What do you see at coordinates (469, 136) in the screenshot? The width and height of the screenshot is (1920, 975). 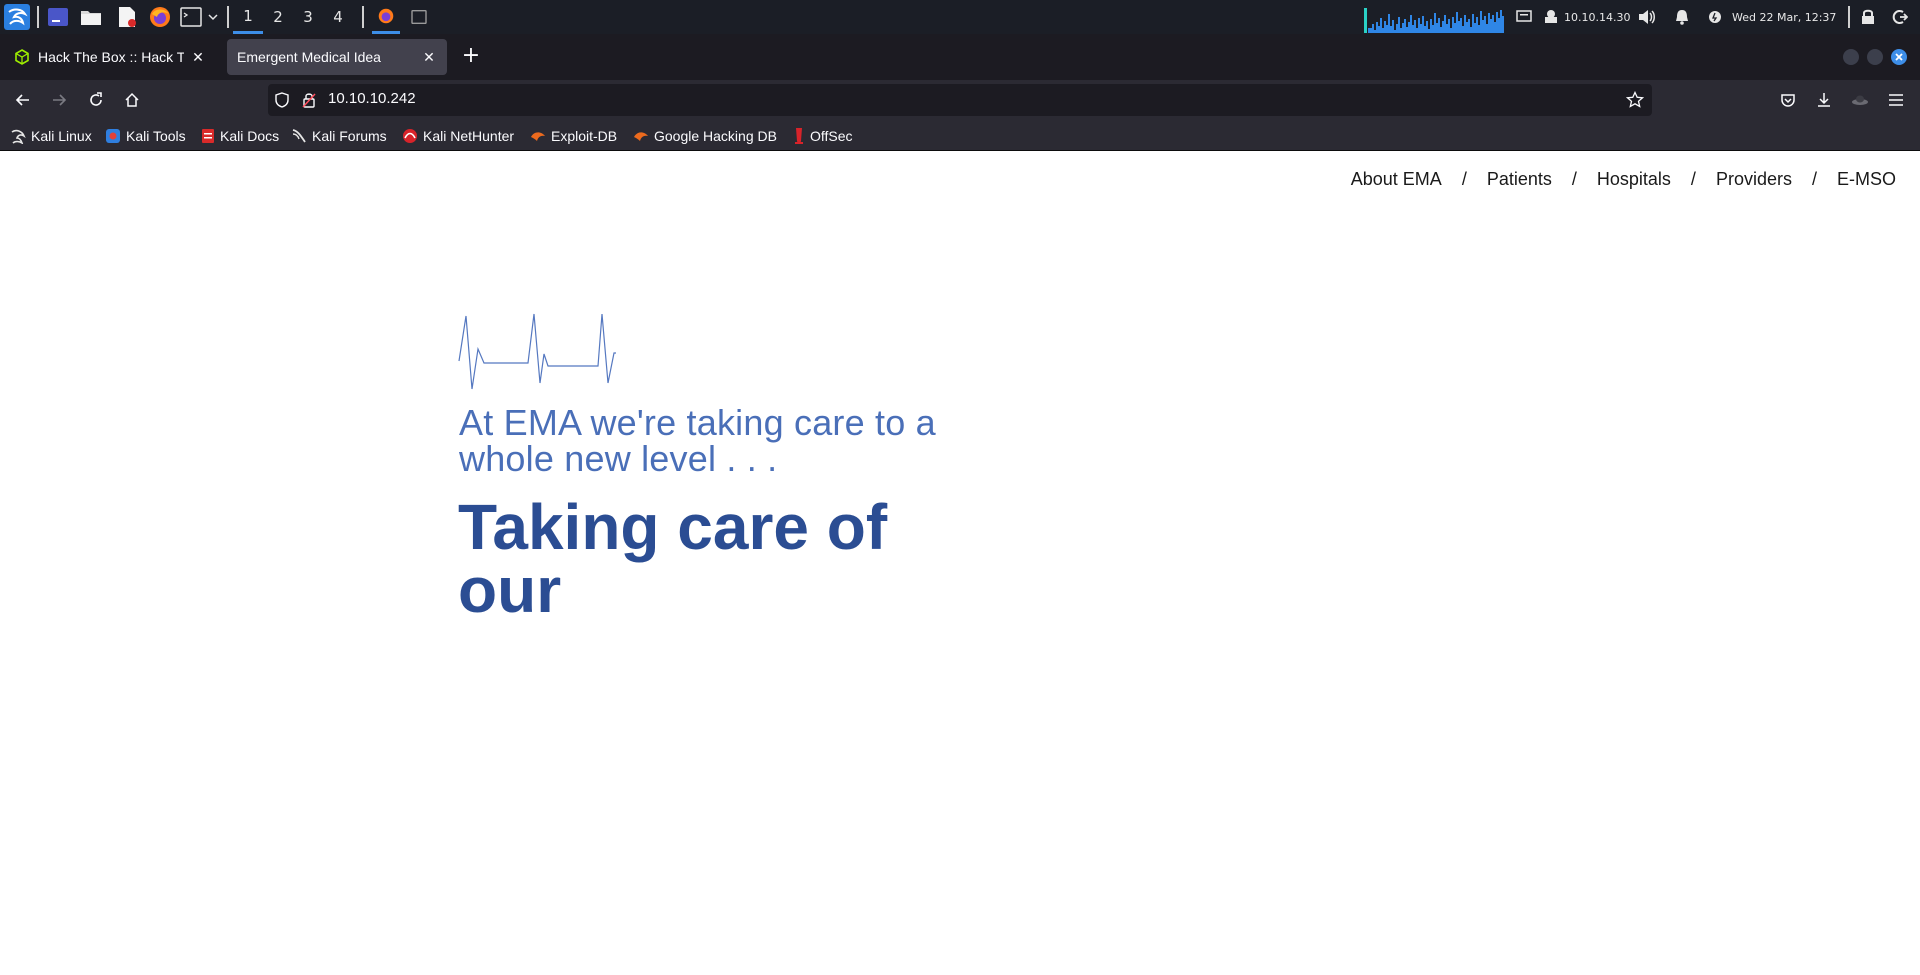 I see `bookmark-label: Kali NetHunter` at bounding box center [469, 136].